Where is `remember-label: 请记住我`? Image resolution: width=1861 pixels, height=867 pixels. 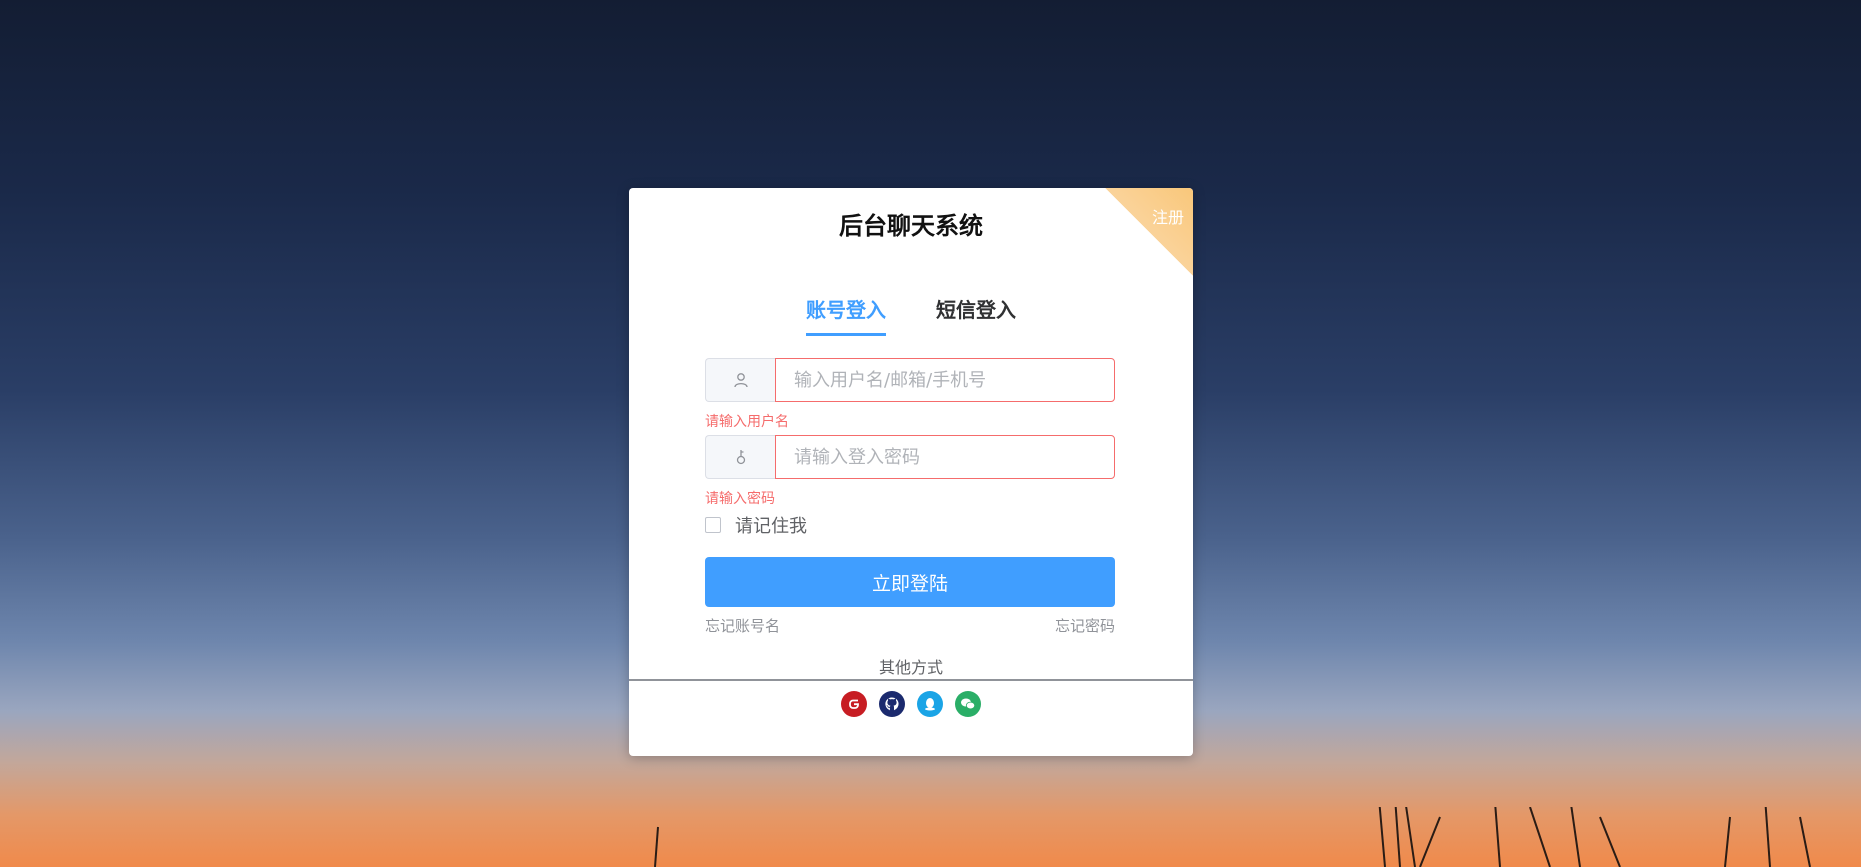
remember-label: 请记住我 is located at coordinates (771, 526).